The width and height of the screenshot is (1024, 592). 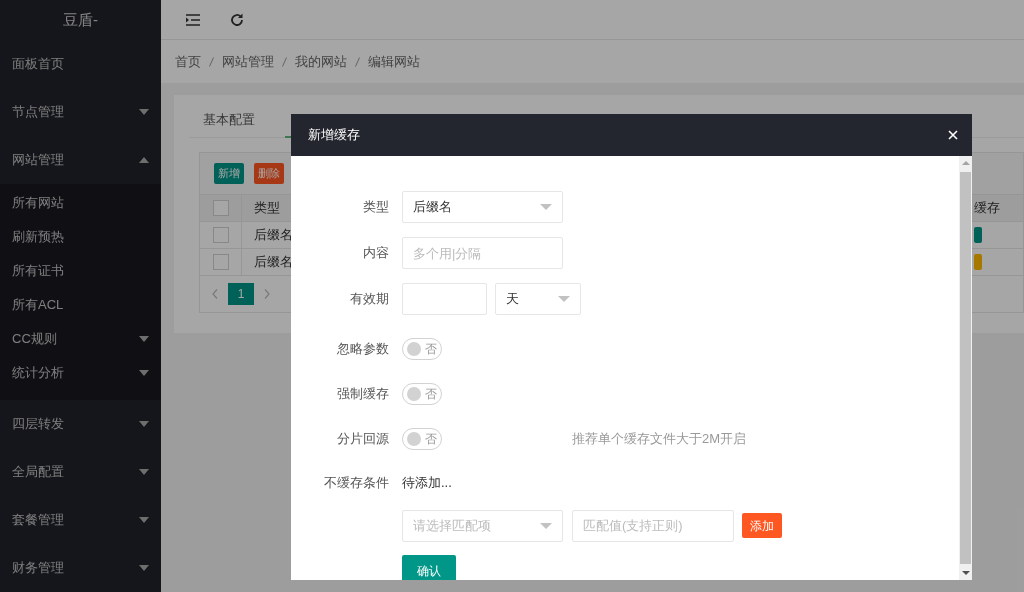 I want to click on column-header: 类型, so click(x=267, y=208).